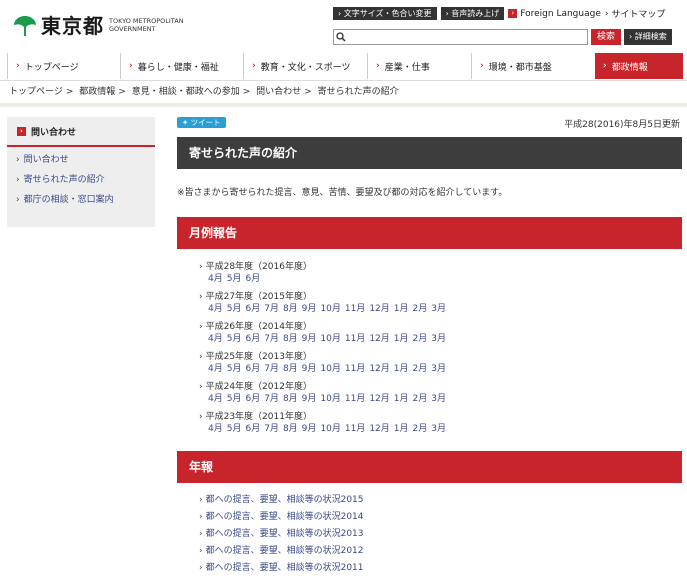  What do you see at coordinates (36, 92) in the screenshot?
I see `breadcrumb-link: トップページ` at bounding box center [36, 92].